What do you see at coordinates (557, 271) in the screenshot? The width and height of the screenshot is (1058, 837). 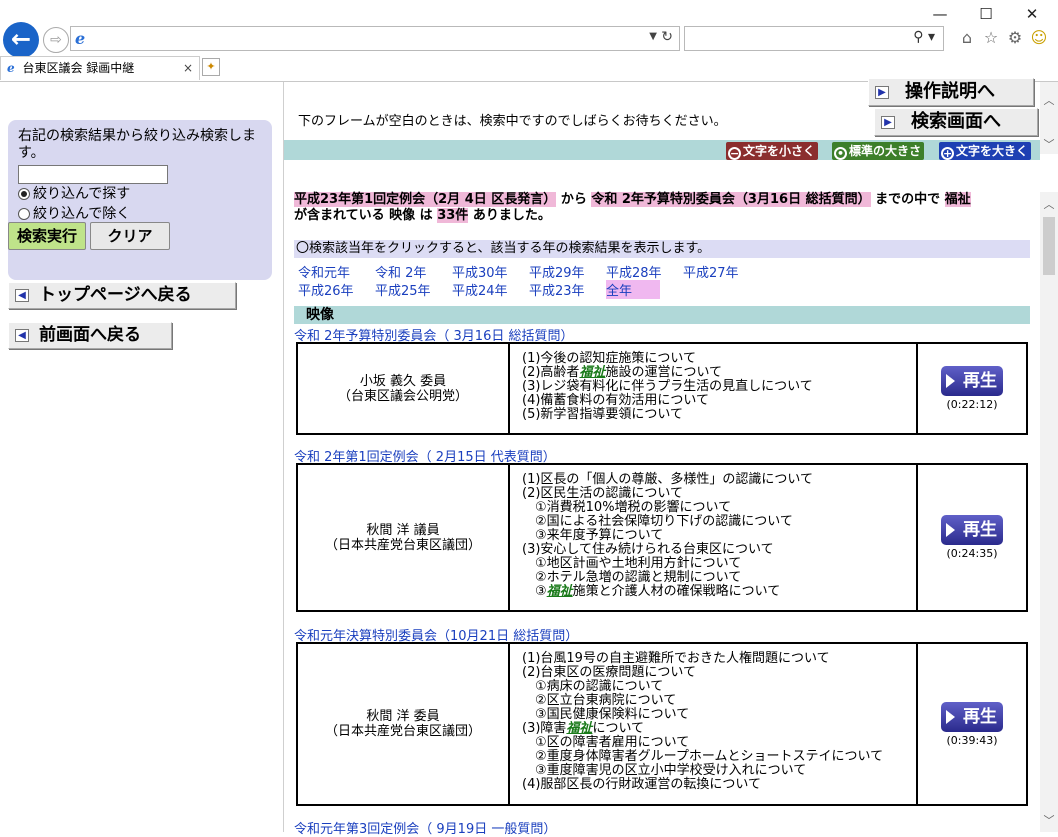 I see `year-link: 平成29年` at bounding box center [557, 271].